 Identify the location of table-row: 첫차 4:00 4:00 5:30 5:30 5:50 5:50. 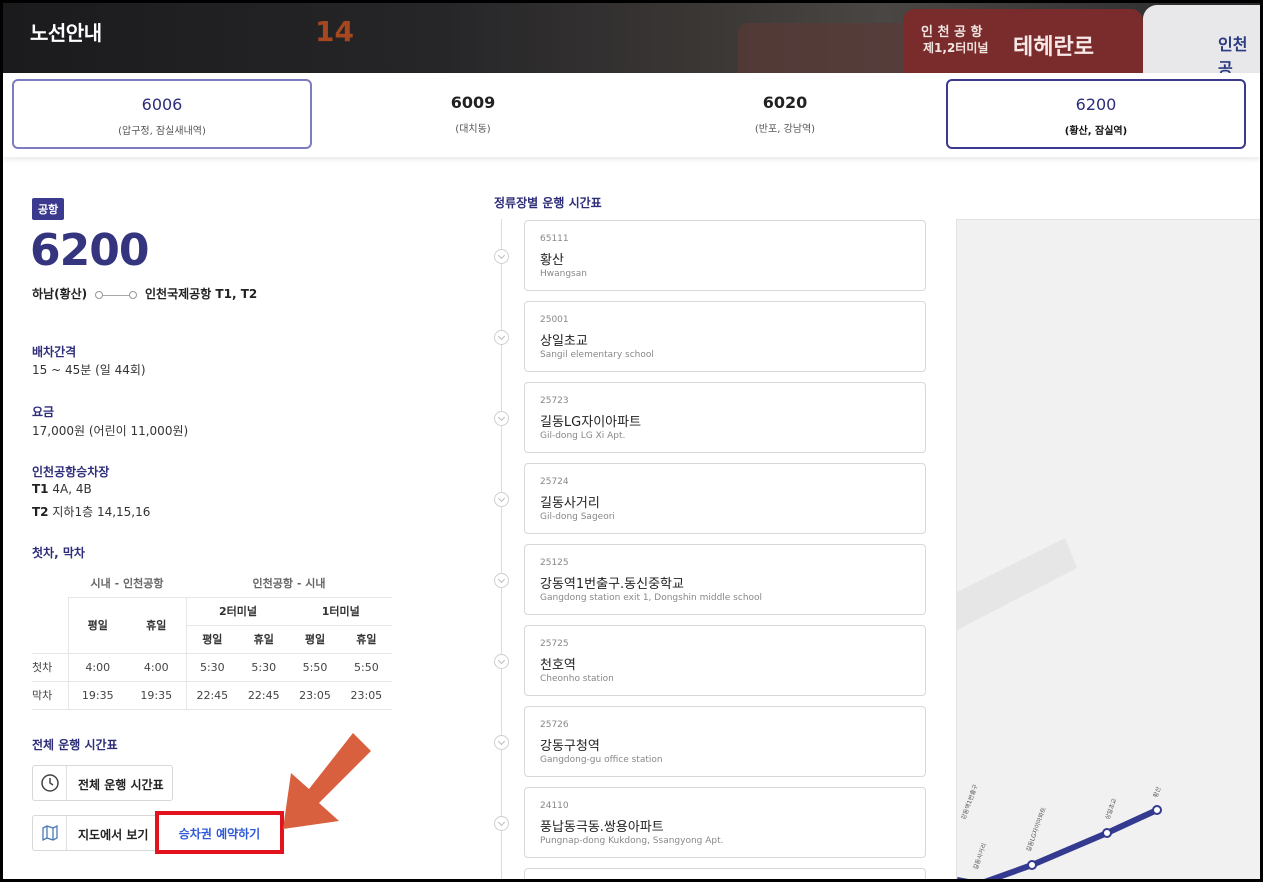
(212, 667).